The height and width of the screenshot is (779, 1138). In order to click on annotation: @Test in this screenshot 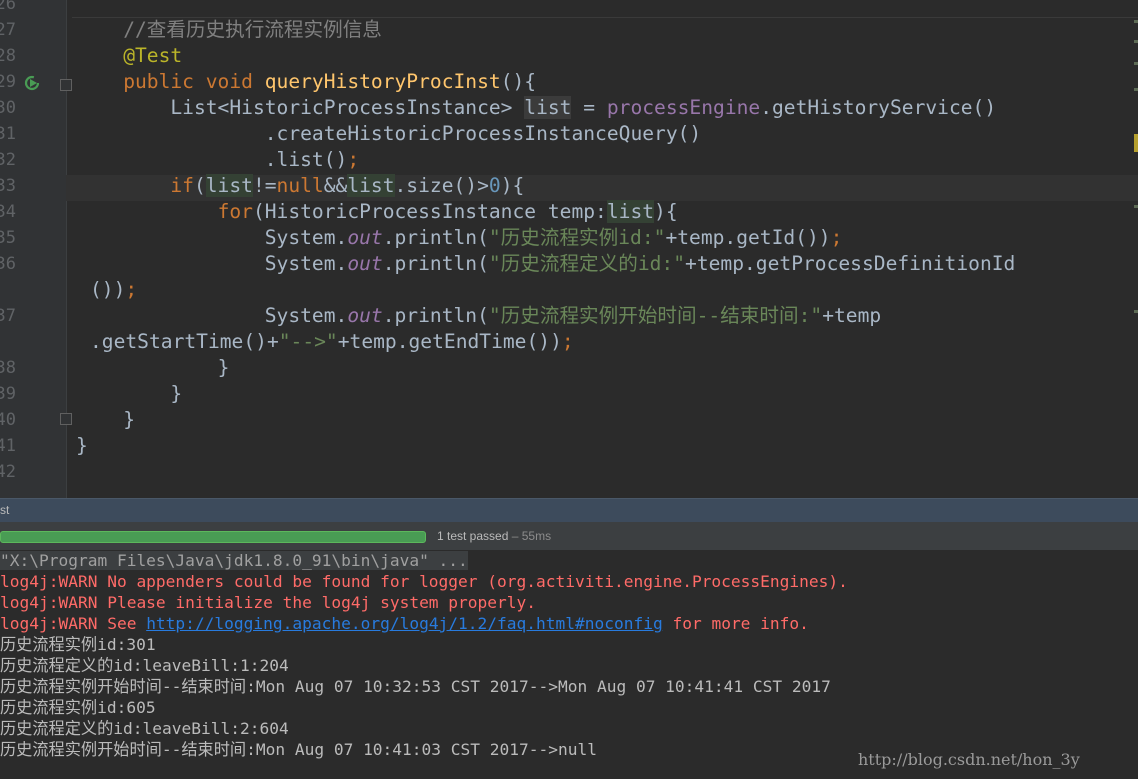, I will do `click(153, 55)`.